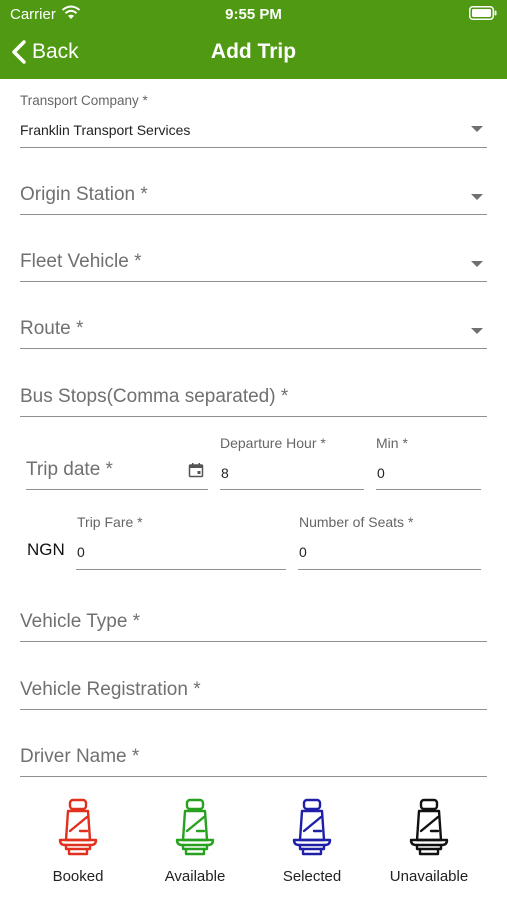  I want to click on trip-date-placeholder: Trip date *, so click(69, 469).